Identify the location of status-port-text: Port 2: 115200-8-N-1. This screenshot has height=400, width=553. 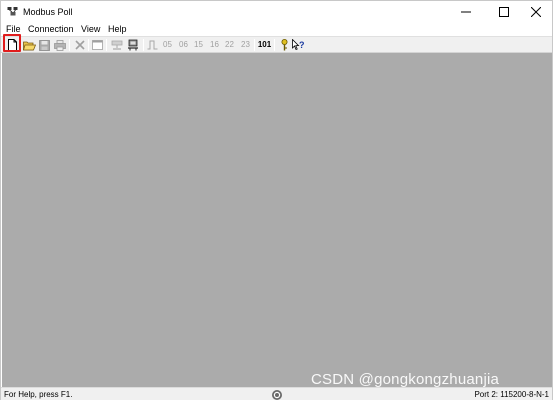
(511, 394).